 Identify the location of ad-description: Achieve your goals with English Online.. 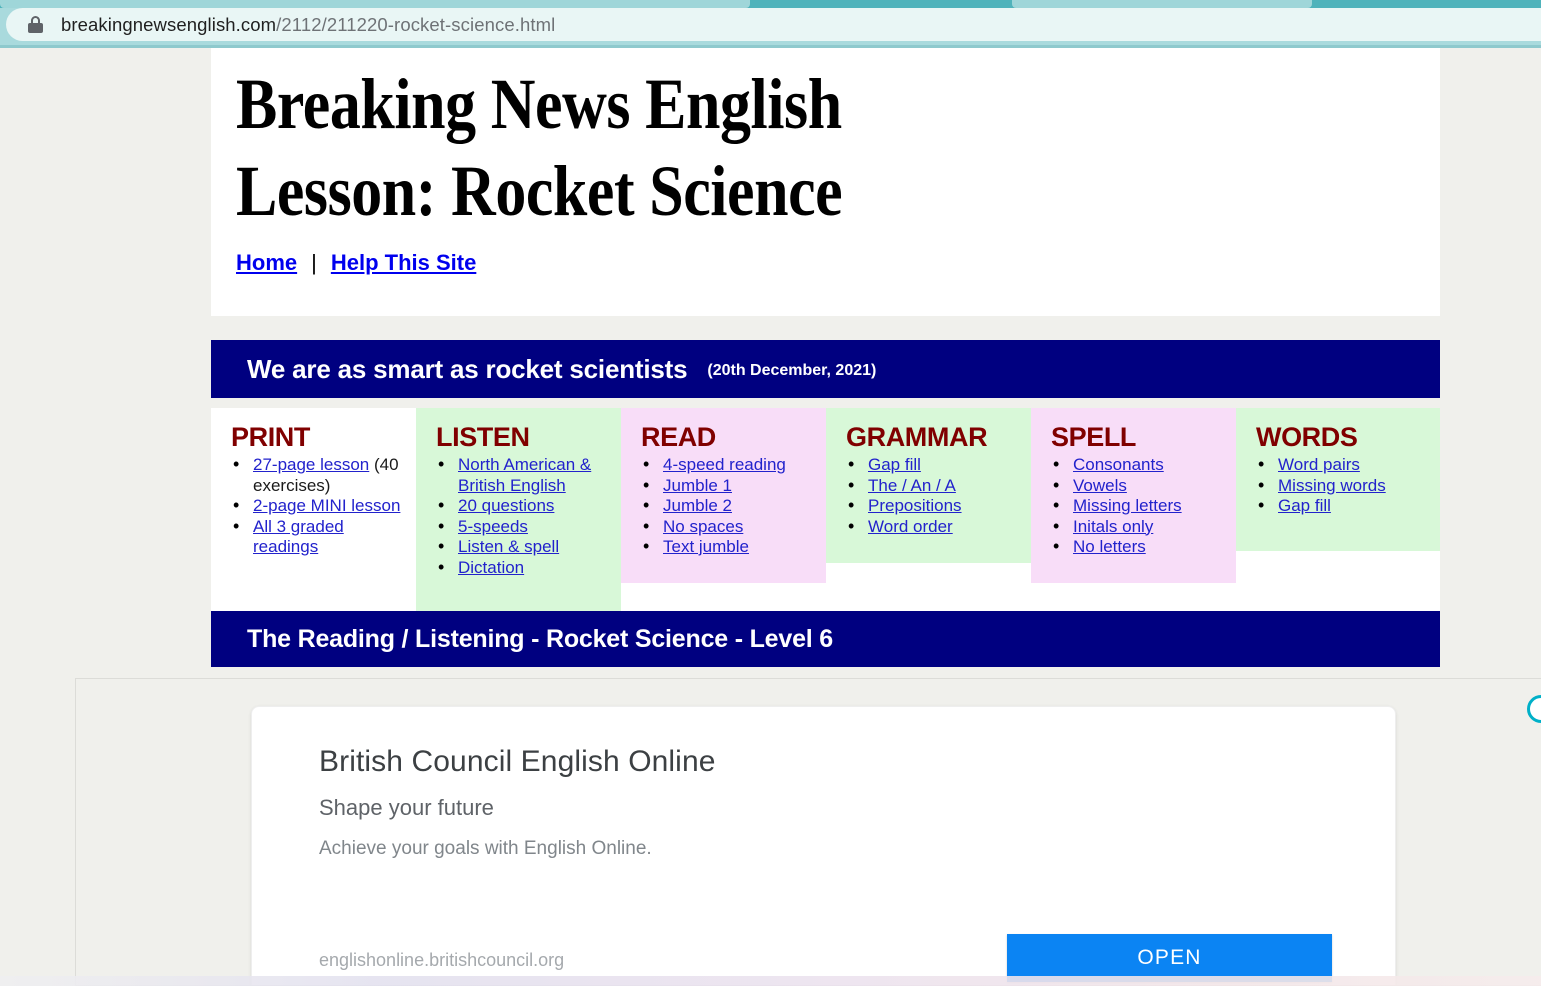
(485, 848).